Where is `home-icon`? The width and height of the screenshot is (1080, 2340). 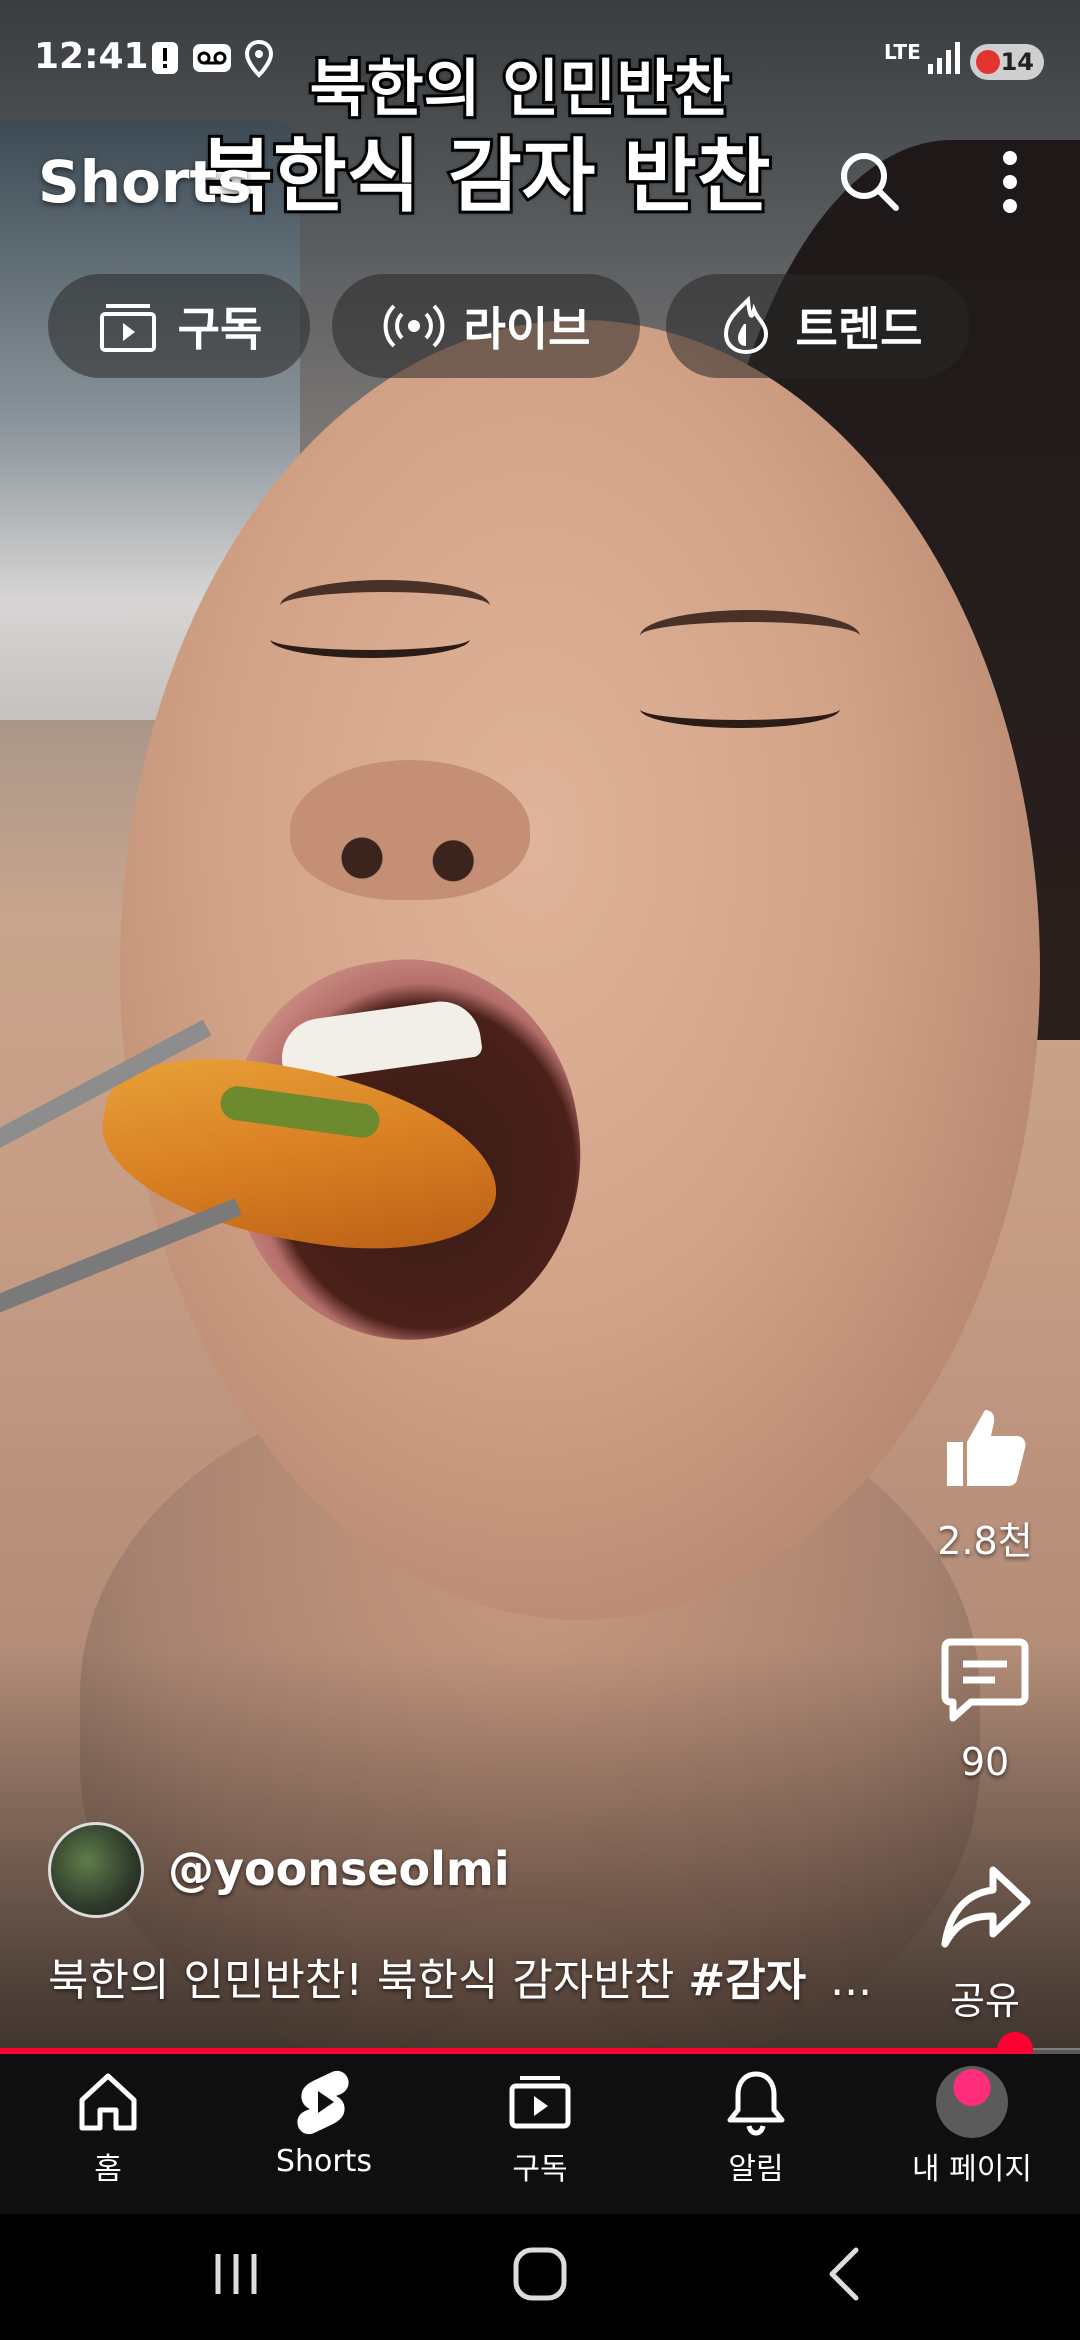 home-icon is located at coordinates (108, 2102).